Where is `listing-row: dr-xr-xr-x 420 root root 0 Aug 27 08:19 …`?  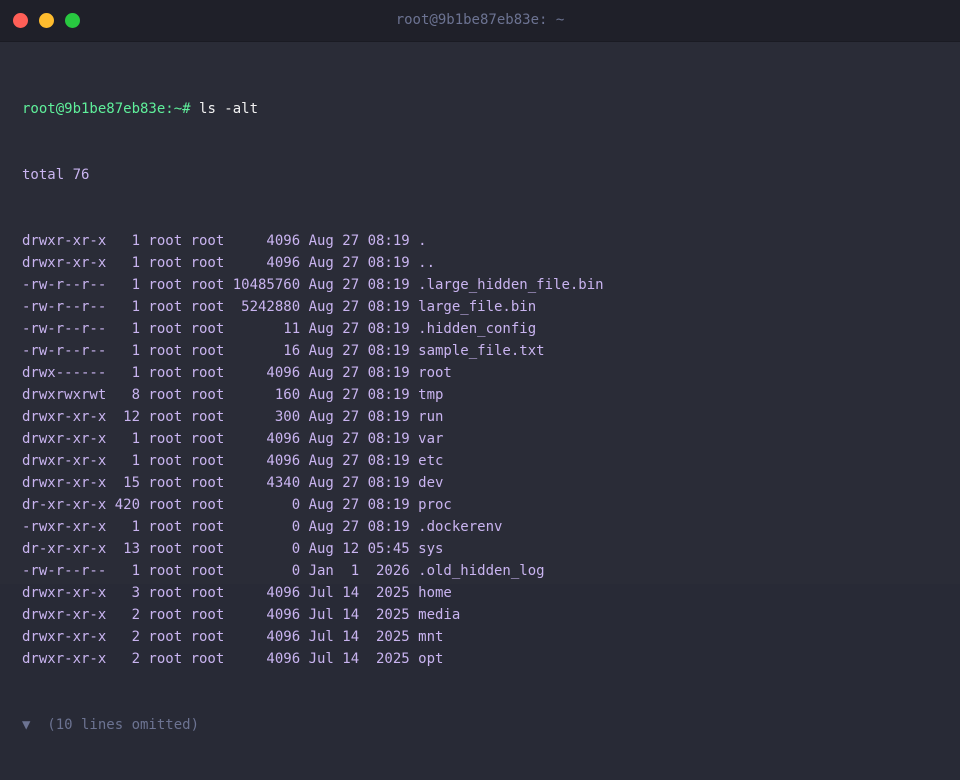 listing-row: dr-xr-xr-x 420 root root 0 Aug 27 08:19 … is located at coordinates (237, 505).